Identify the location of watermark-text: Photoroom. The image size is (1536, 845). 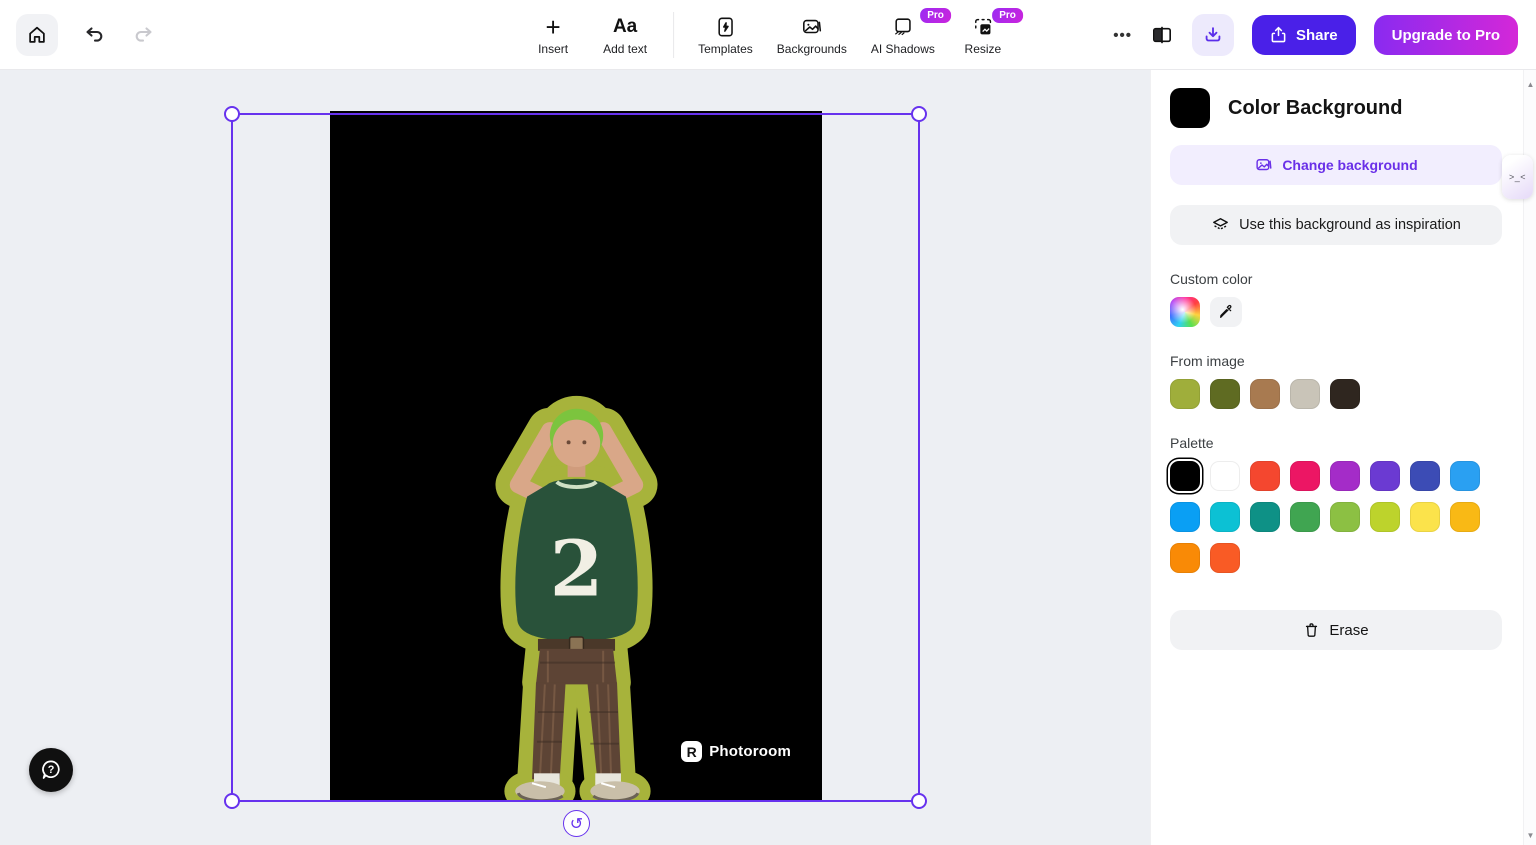
(750, 751).